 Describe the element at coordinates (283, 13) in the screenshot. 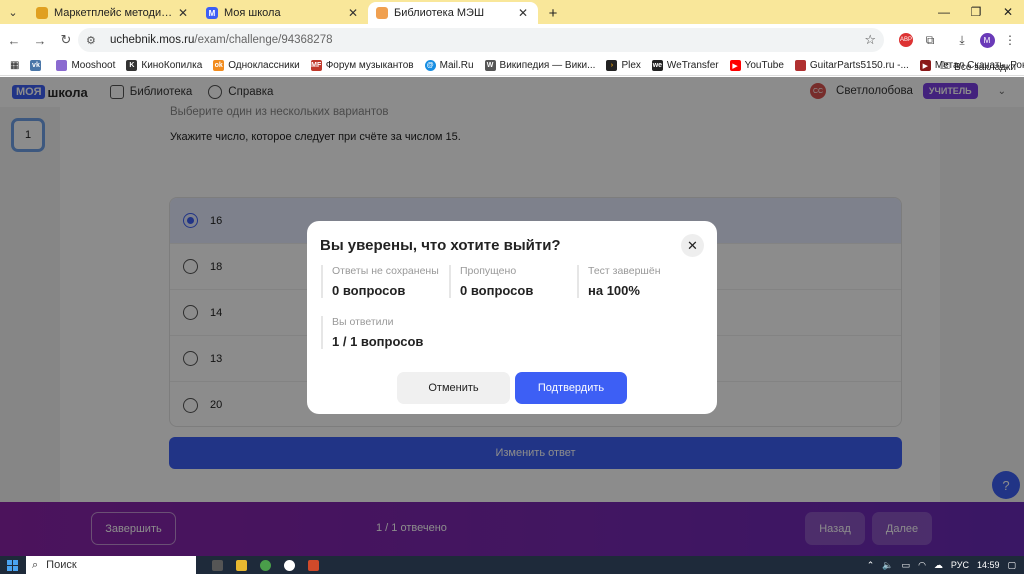

I see `tab-moya-shkola: M Моя школа ✕` at that location.